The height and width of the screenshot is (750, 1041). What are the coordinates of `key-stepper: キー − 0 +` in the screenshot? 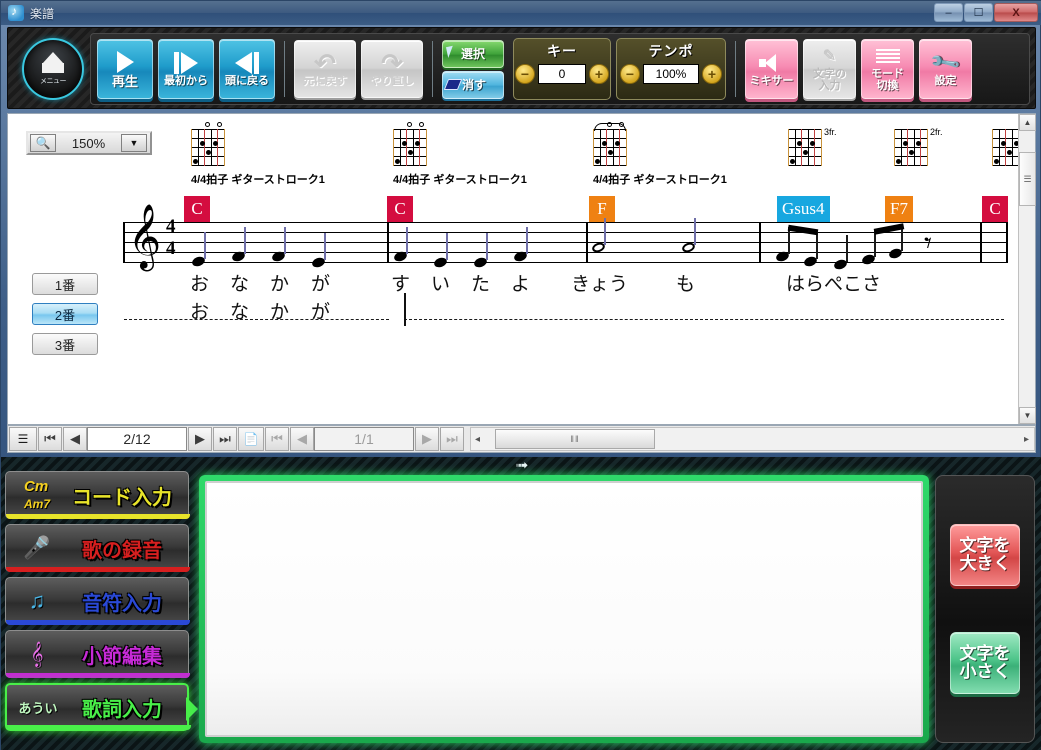 It's located at (562, 69).